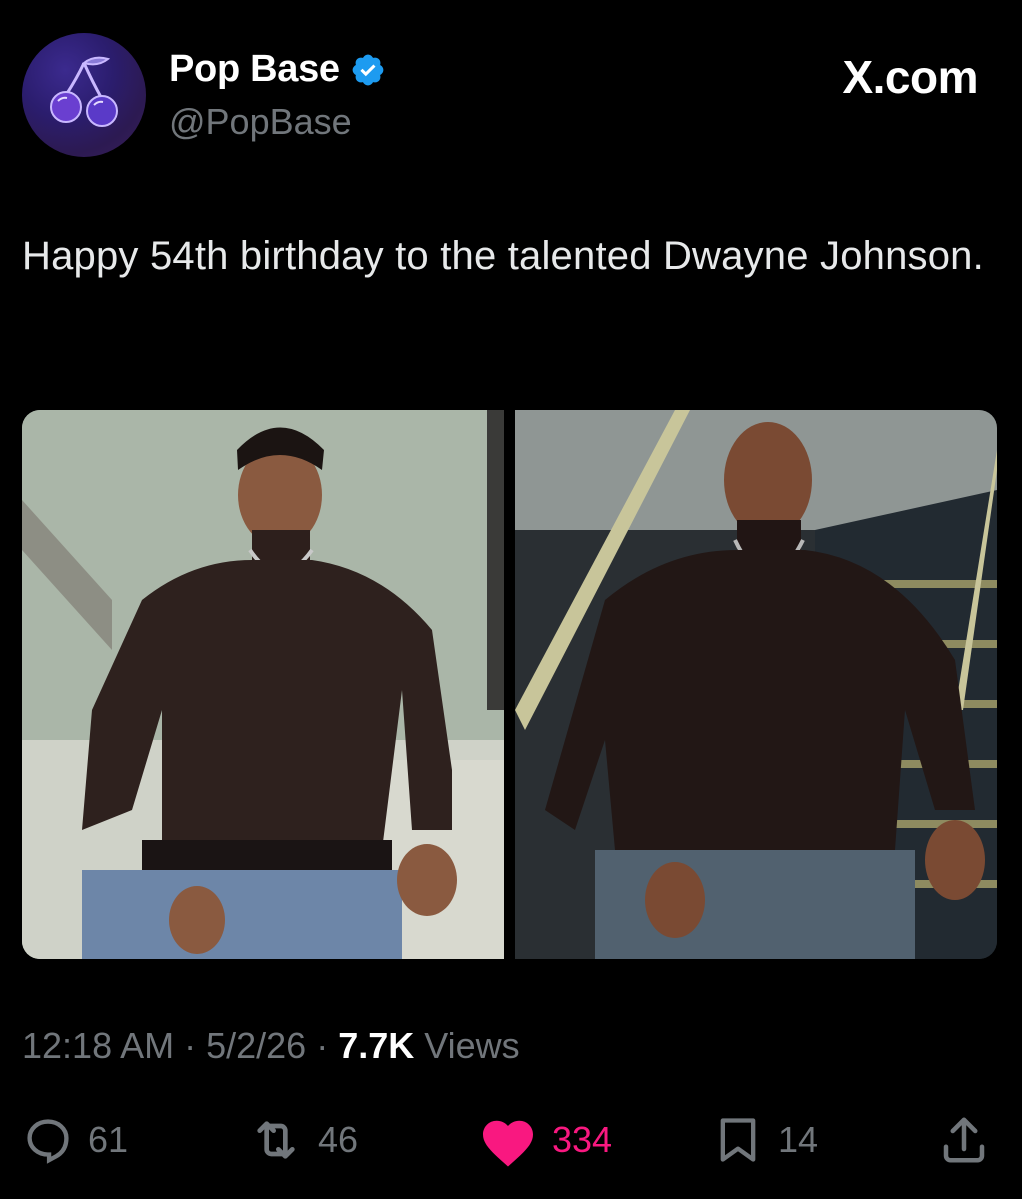  Describe the element at coordinates (765, 1140) in the screenshot. I see `bookmark-button: 14` at that location.